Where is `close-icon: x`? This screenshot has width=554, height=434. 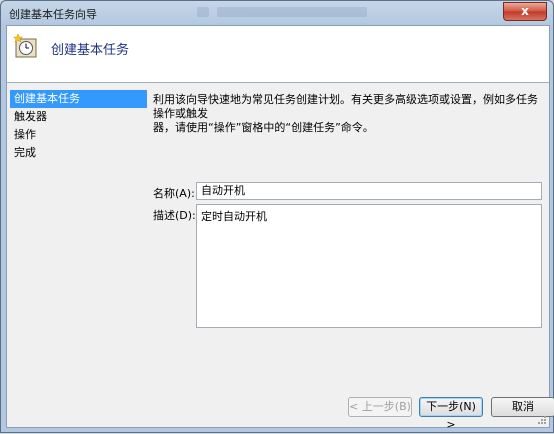
close-icon: x is located at coordinates (525, 11).